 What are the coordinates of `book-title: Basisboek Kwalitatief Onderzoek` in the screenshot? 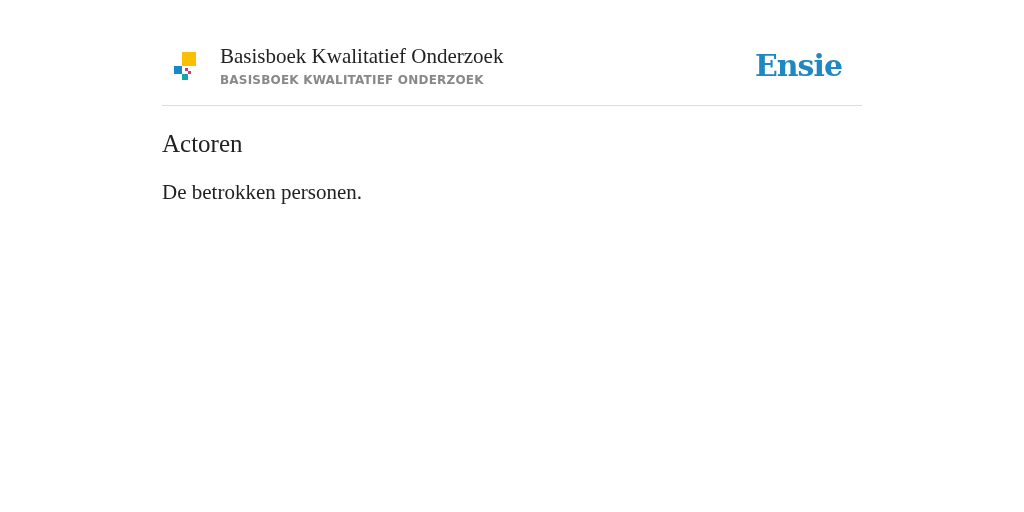 It's located at (362, 56).